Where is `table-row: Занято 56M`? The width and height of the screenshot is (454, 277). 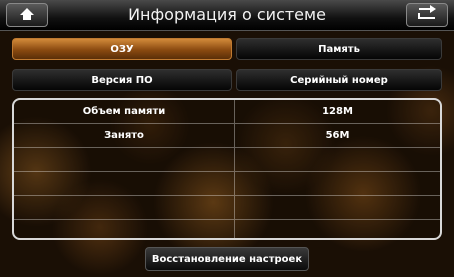
table-row: Занято 56M is located at coordinates (227, 136).